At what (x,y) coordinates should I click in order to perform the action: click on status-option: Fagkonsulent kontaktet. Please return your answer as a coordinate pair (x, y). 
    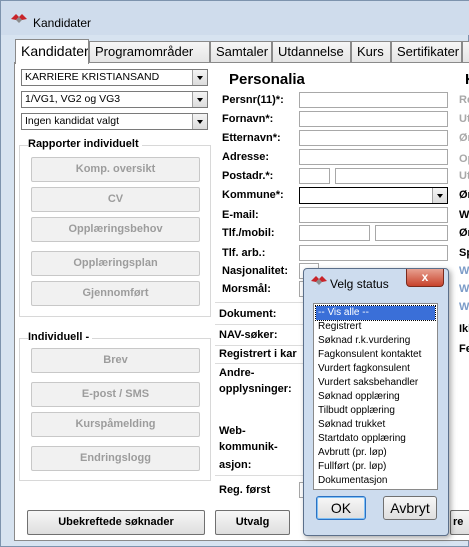
    Looking at the image, I should click on (375, 355).